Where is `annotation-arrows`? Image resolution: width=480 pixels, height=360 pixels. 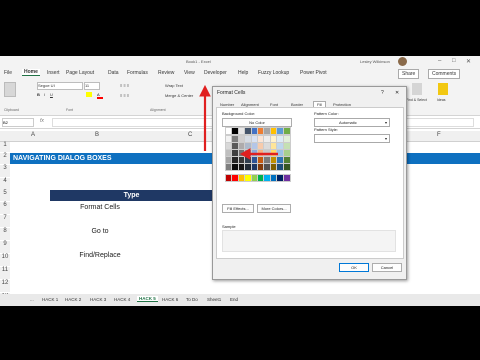
annotation-arrows is located at coordinates (238, 122).